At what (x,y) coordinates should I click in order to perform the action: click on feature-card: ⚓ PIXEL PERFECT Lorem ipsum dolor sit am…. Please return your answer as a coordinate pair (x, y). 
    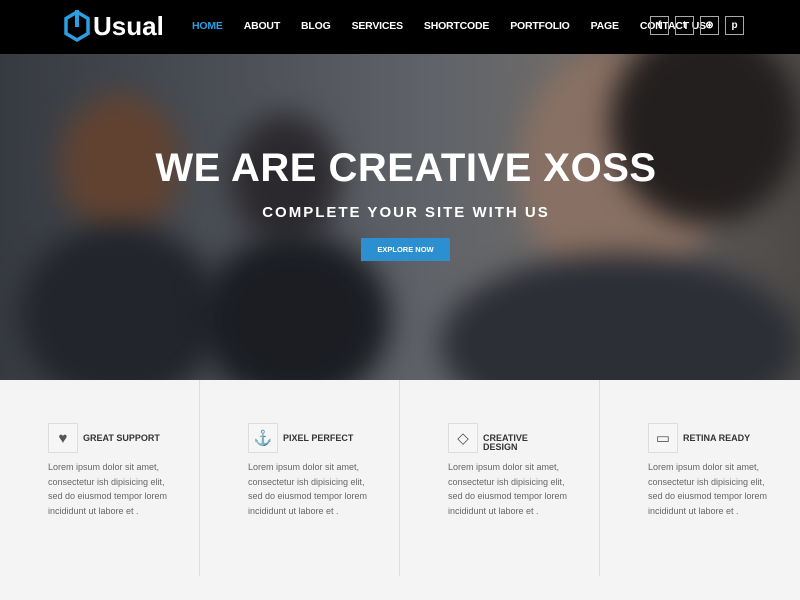
    Looking at the image, I should click on (300, 478).